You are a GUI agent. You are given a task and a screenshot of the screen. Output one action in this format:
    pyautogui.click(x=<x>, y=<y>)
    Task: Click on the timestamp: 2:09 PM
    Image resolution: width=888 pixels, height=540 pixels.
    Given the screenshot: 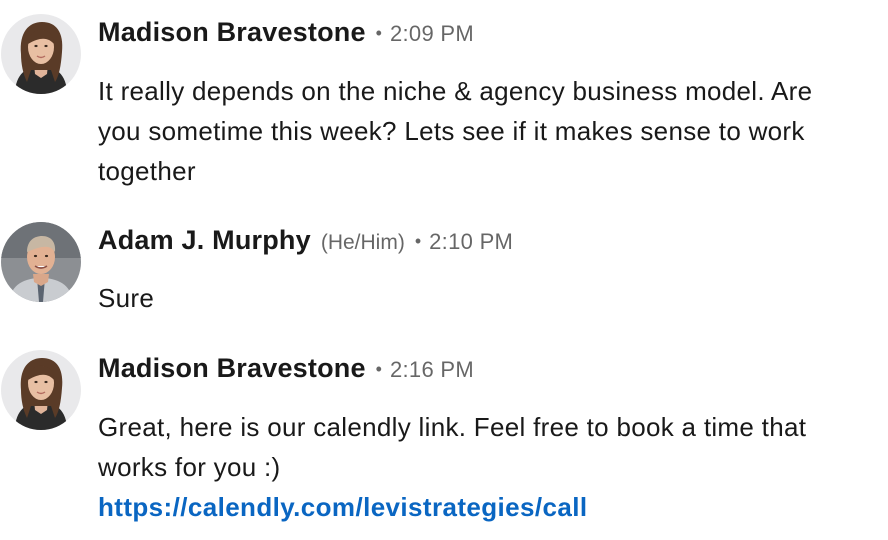 What is the action you would take?
    pyautogui.click(x=432, y=33)
    